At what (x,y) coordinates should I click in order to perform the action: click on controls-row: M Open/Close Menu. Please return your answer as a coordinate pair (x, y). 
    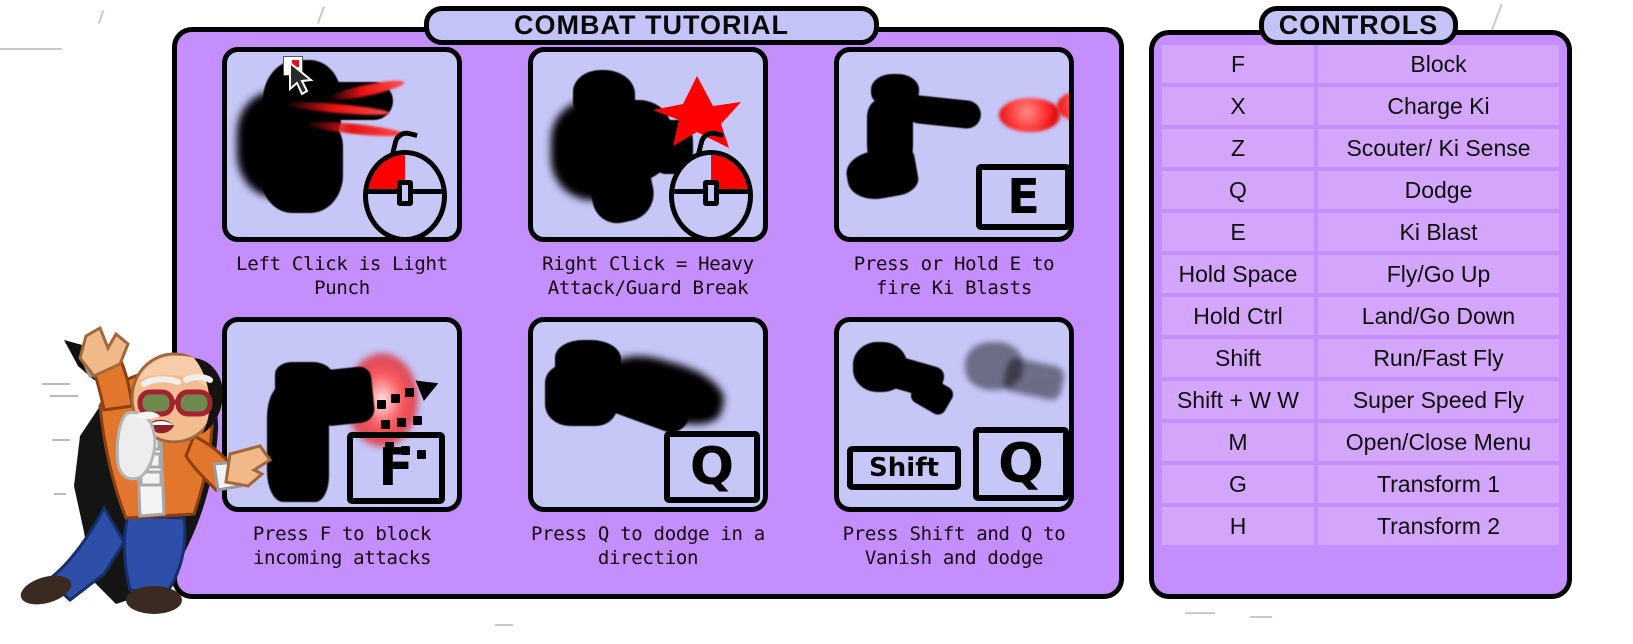
    Looking at the image, I should click on (1360, 442).